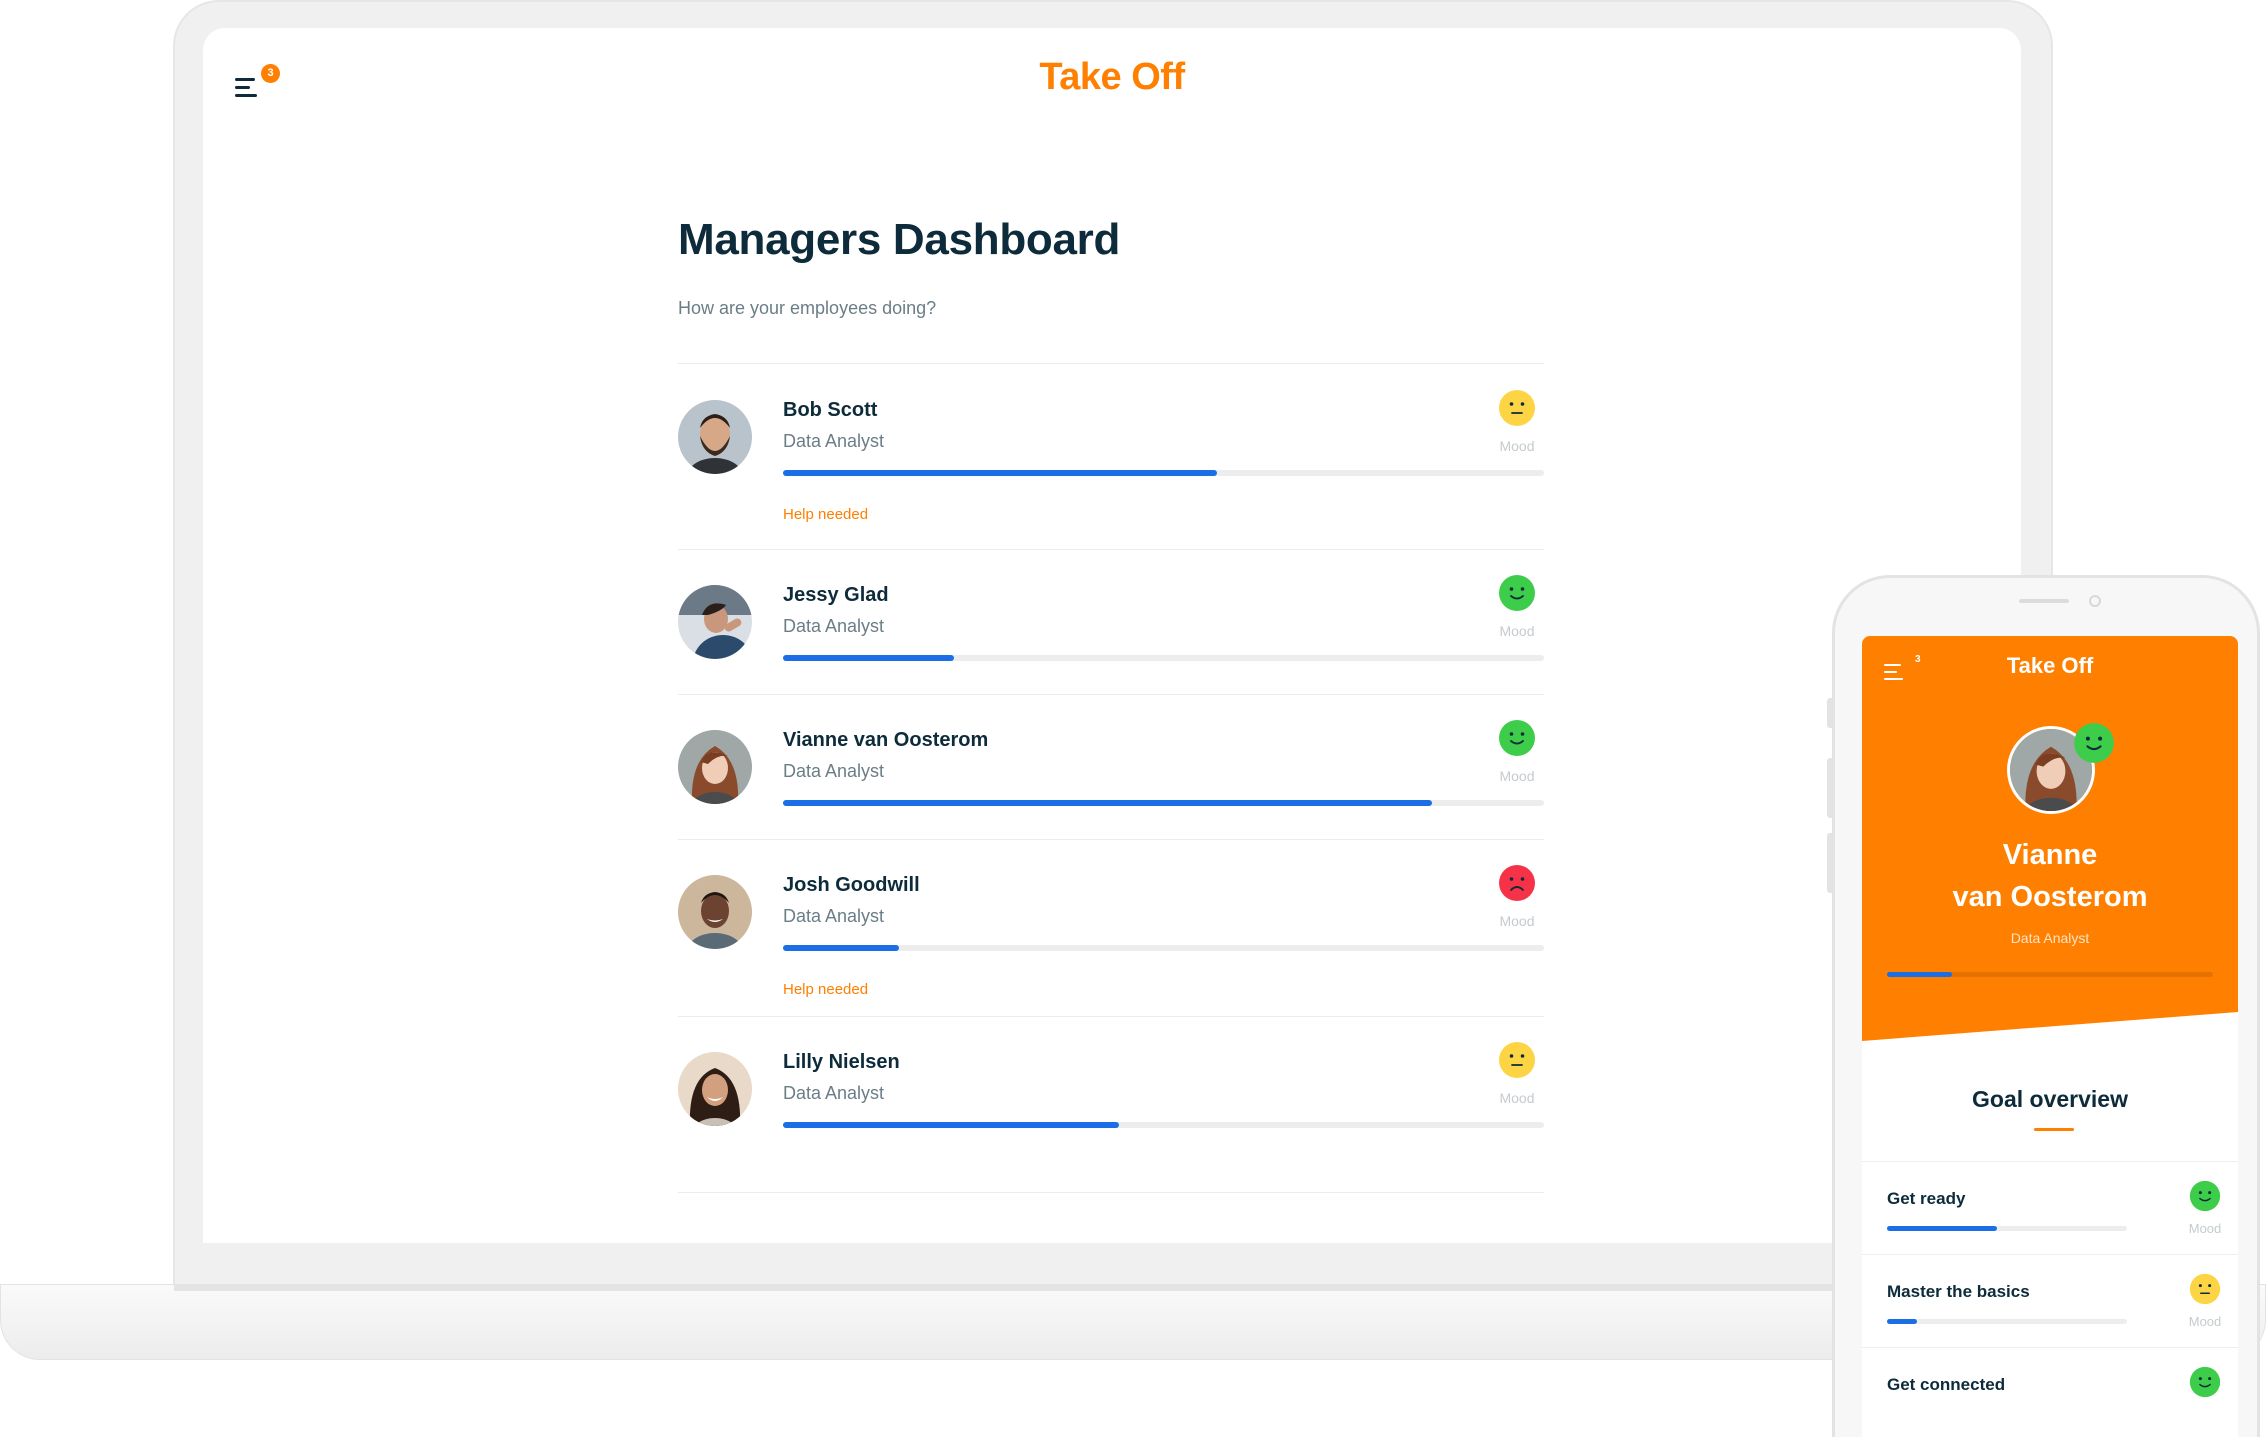 The width and height of the screenshot is (2266, 1437). Describe the element at coordinates (807, 308) in the screenshot. I see `page-subtitle: How are your employees doing?` at that location.